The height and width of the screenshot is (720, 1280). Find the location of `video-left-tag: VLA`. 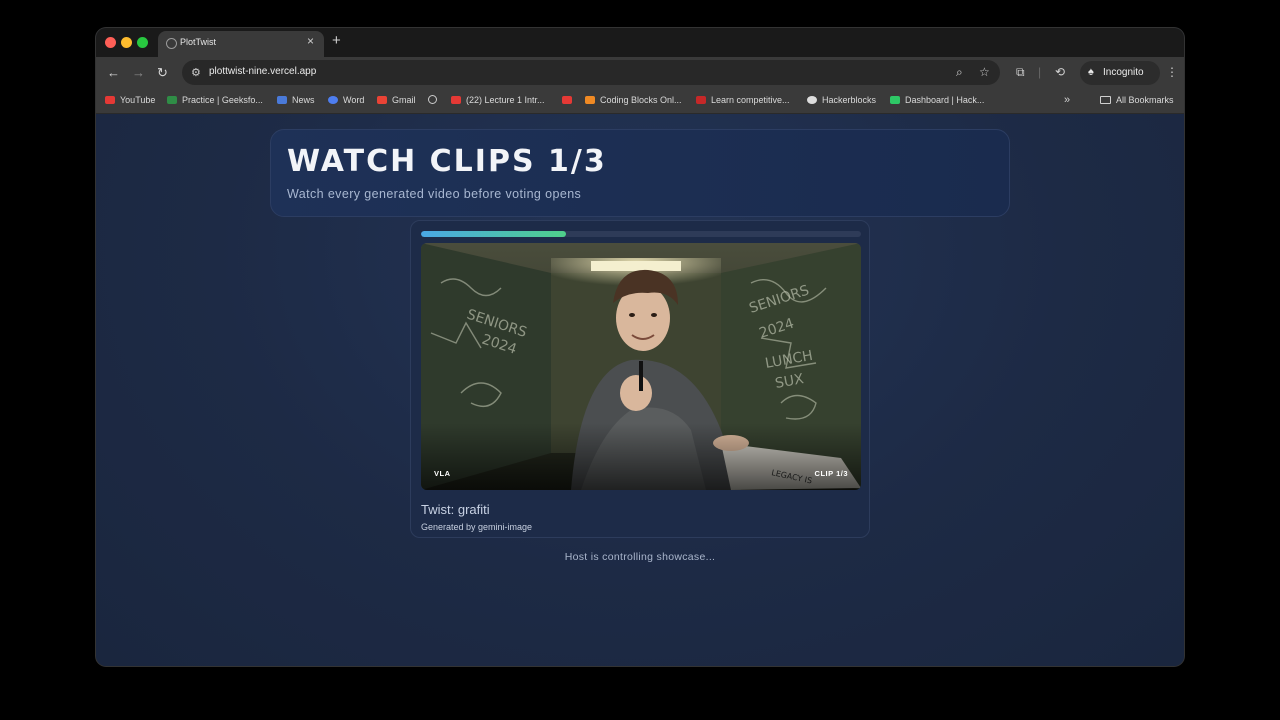

video-left-tag: VLA is located at coordinates (442, 473).